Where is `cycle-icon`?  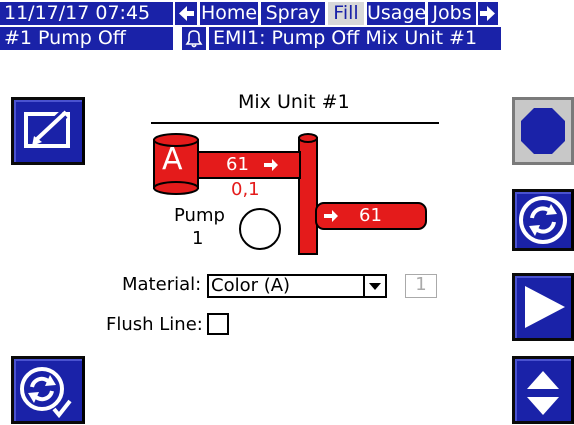 cycle-icon is located at coordinates (543, 220).